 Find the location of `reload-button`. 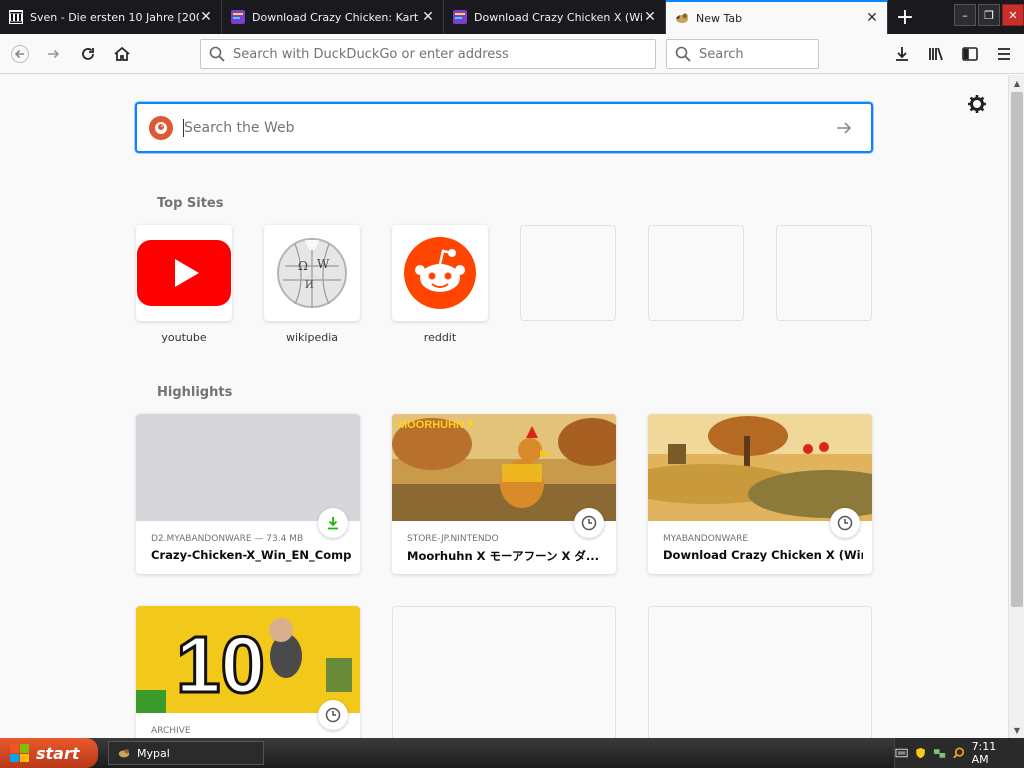

reload-button is located at coordinates (88, 54).